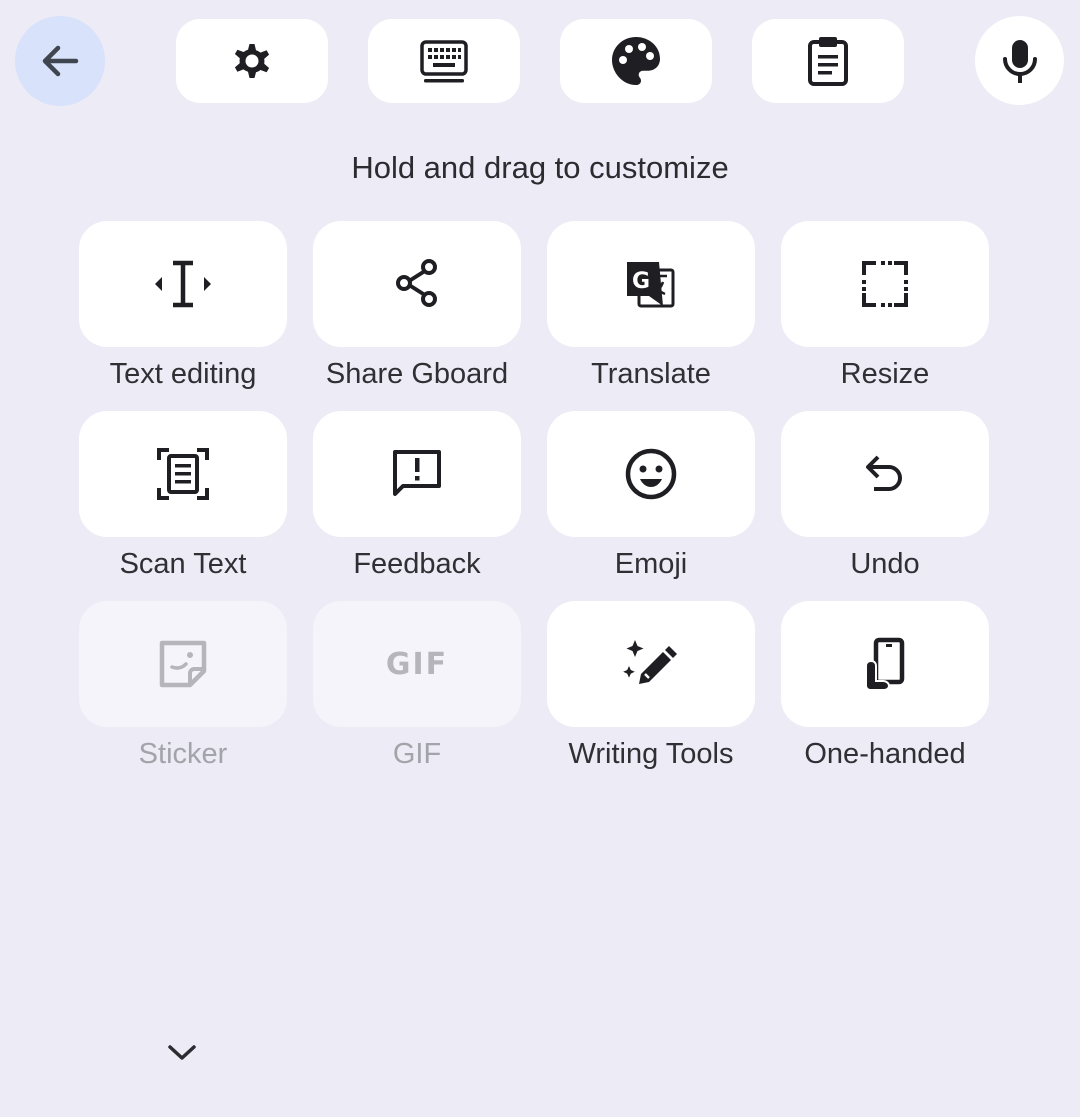 The image size is (1080, 1117). I want to click on settings-button, so click(252, 61).